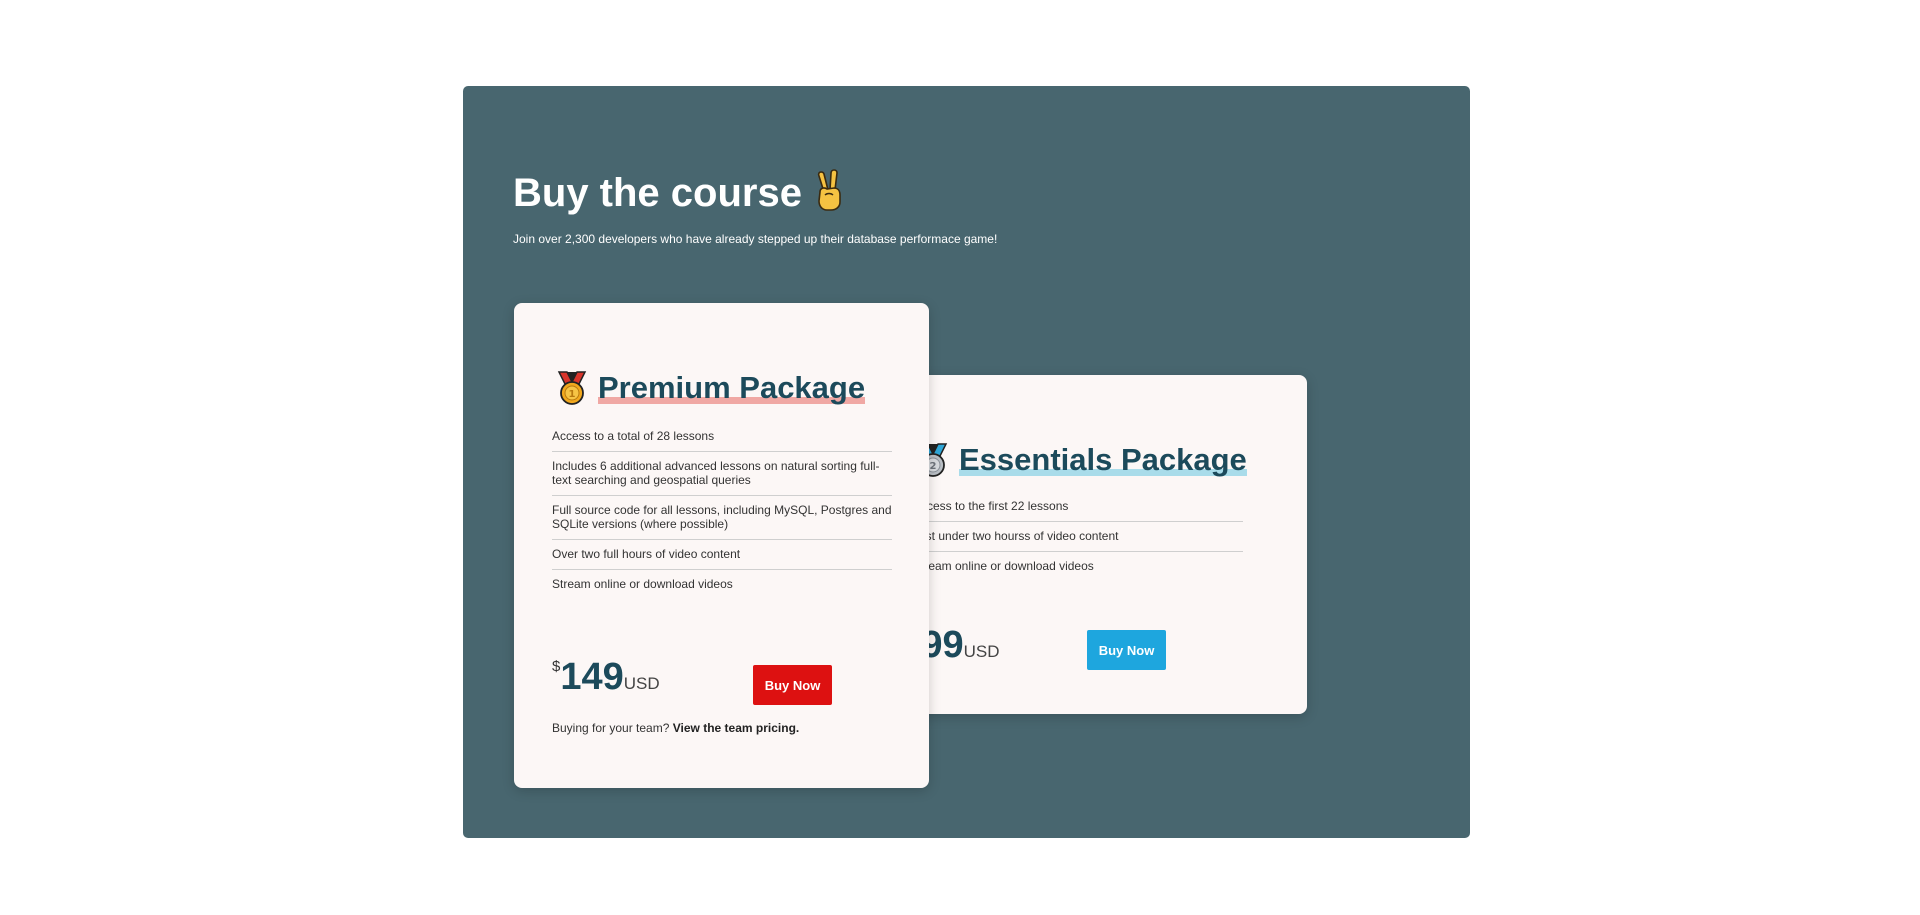 This screenshot has height=915, width=1920. What do you see at coordinates (722, 440) in the screenshot?
I see `list-item: Access to a total of 28 lessons` at bounding box center [722, 440].